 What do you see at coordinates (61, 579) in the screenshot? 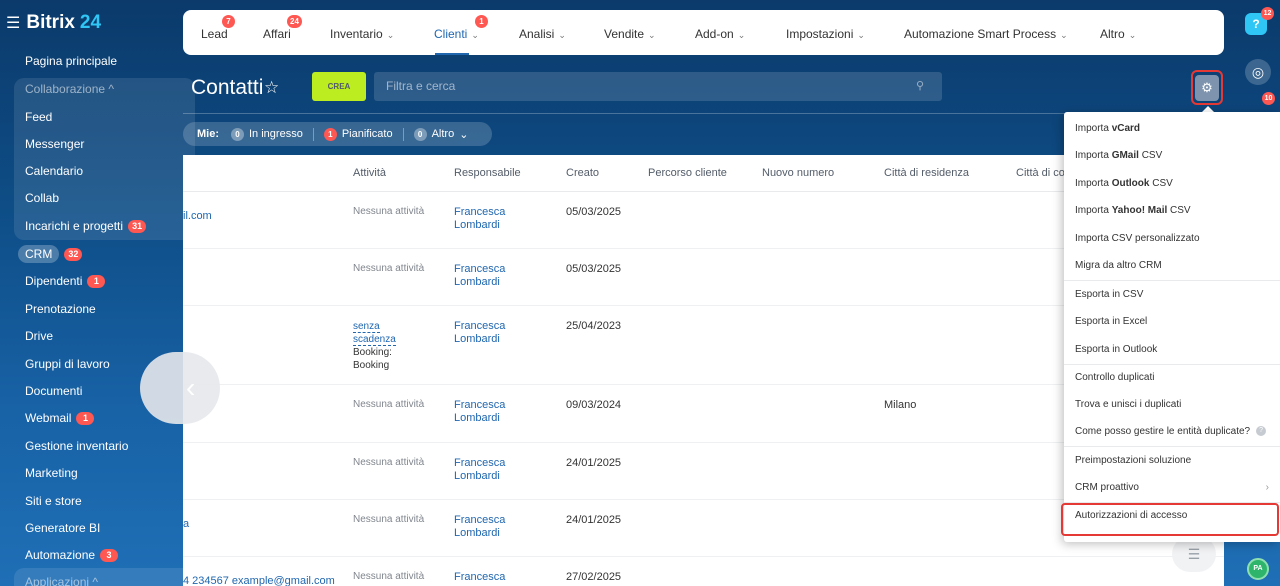
I see `sidebar-item-applications: Applicazioni ^` at bounding box center [61, 579].